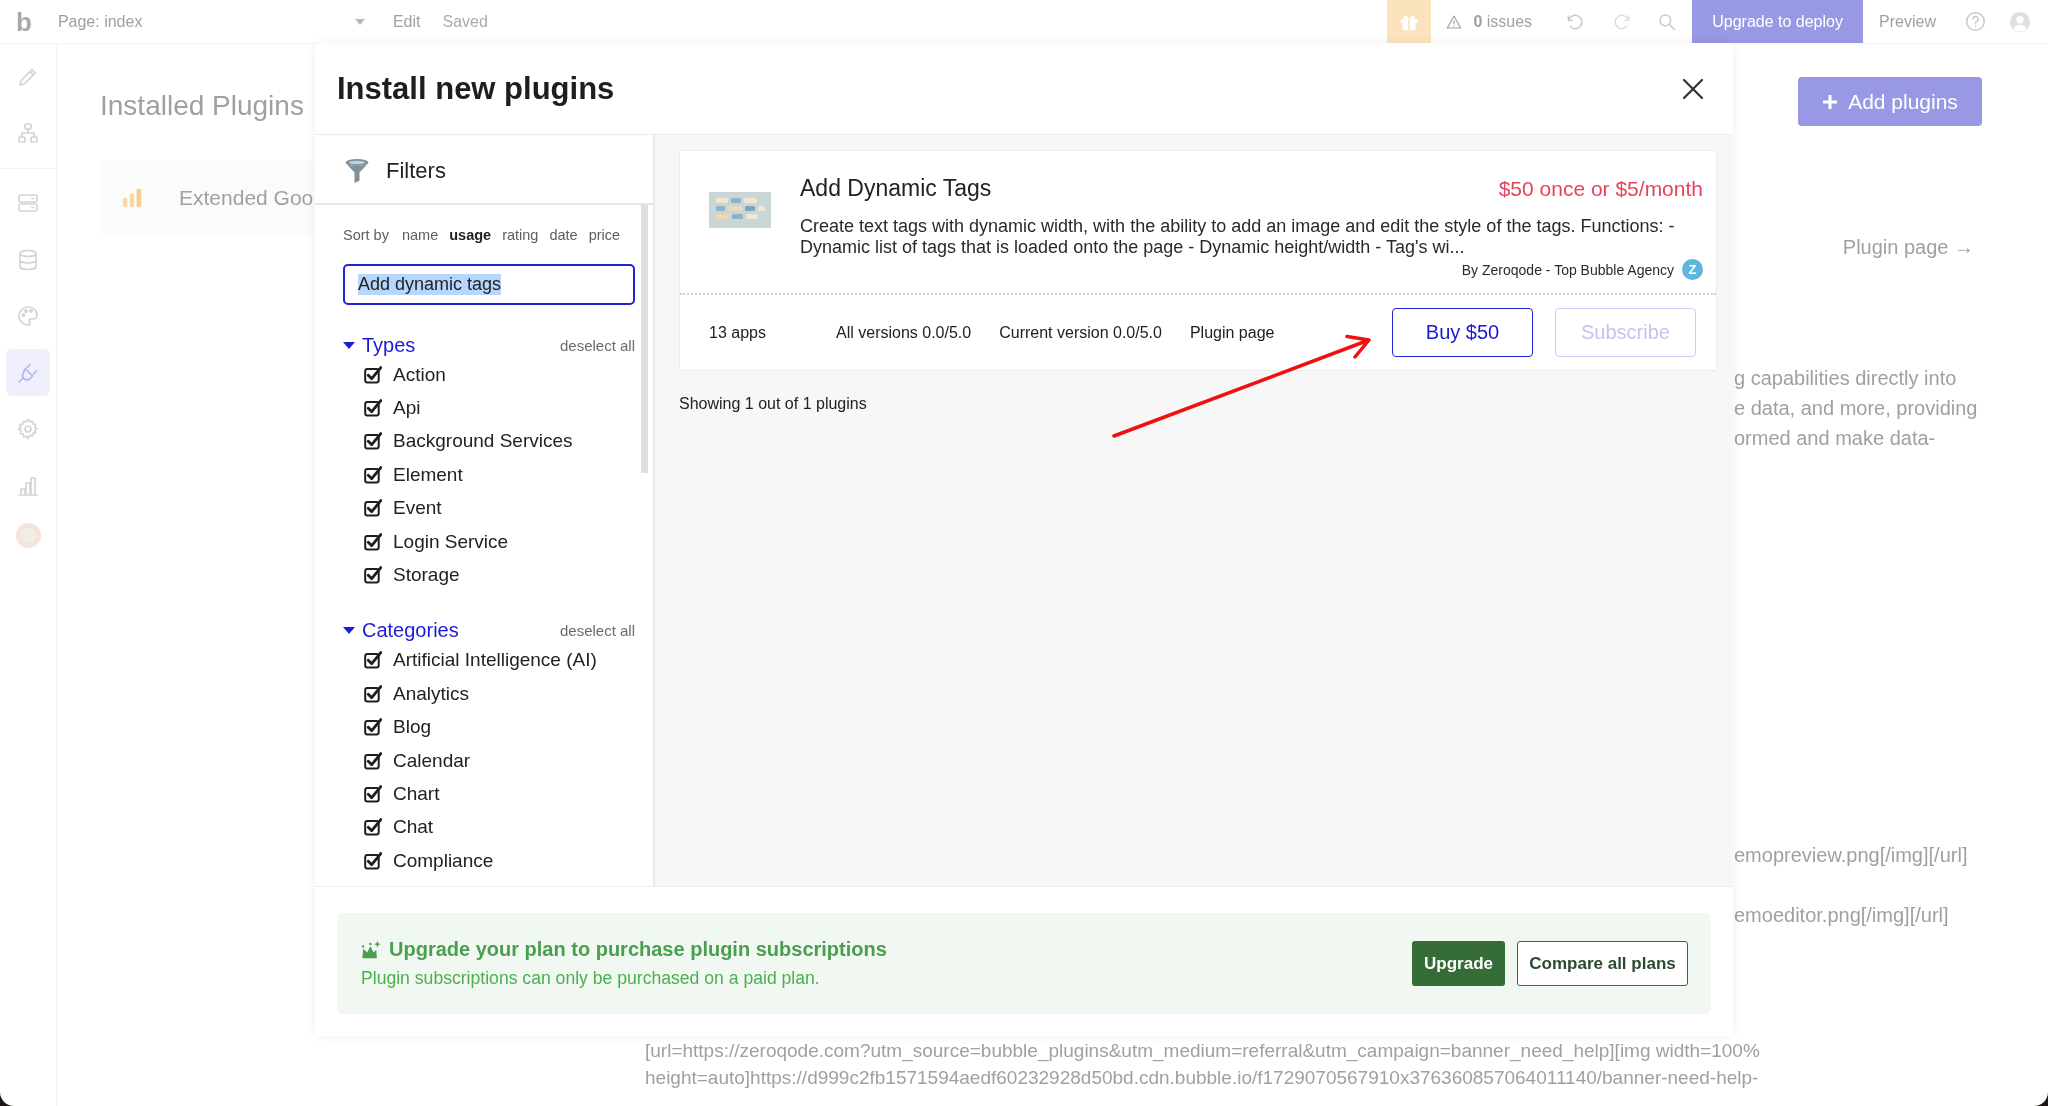 The width and height of the screenshot is (2048, 1106). I want to click on plugin-thumbnail, so click(740, 210).